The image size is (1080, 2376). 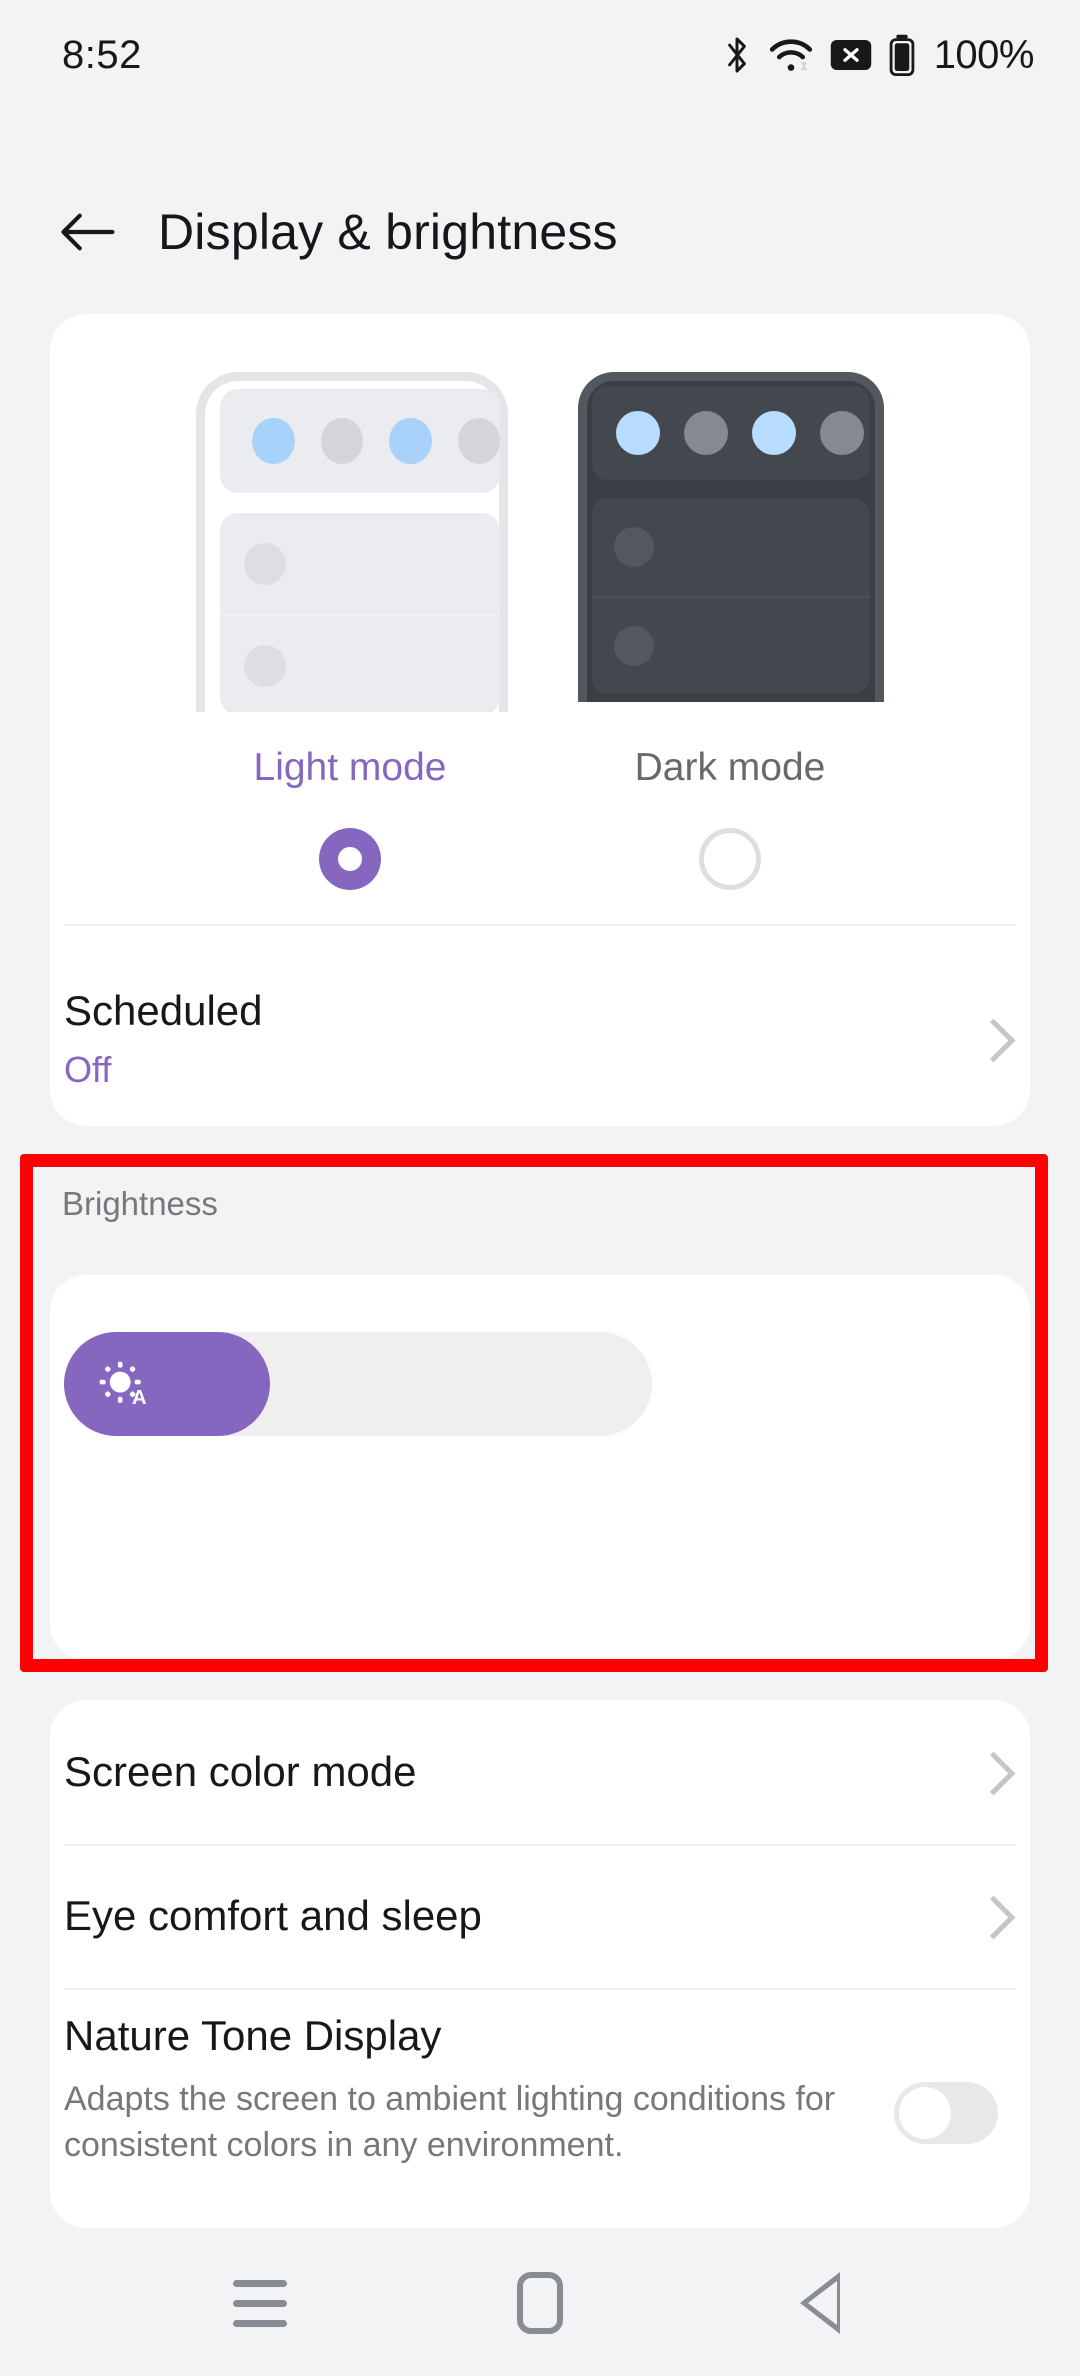 I want to click on light-mode-label: Light mode, so click(x=350, y=767).